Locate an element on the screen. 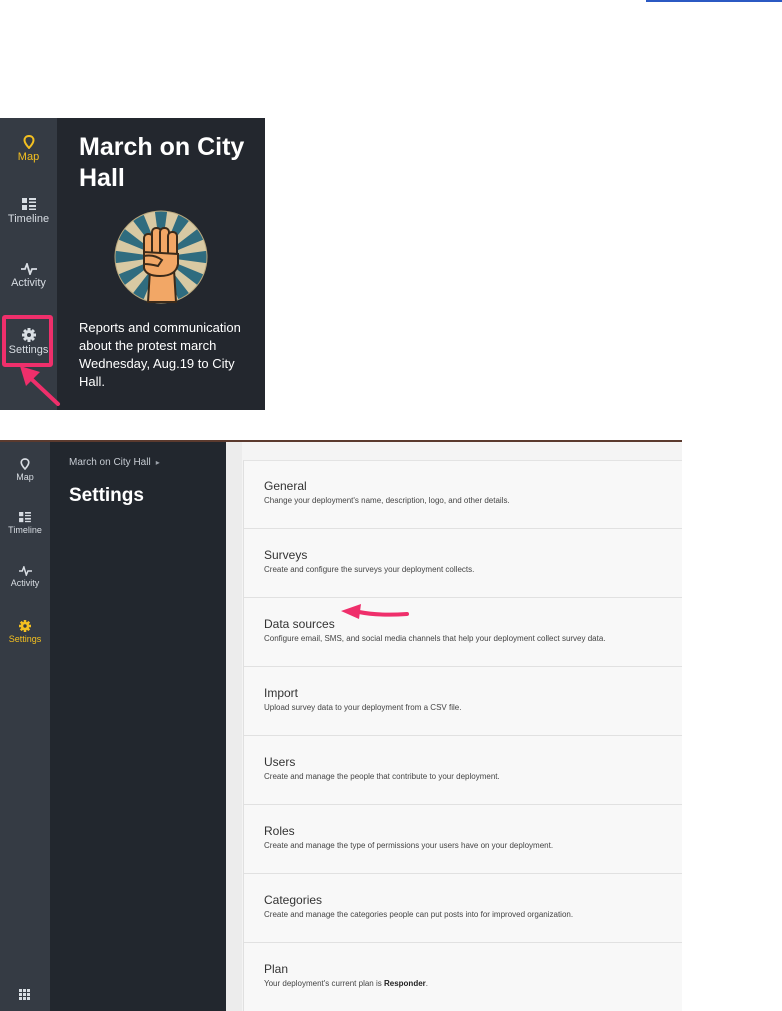 Image resolution: width=782 pixels, height=1011 pixels. settings-item-title: Surveys is located at coordinates (286, 555).